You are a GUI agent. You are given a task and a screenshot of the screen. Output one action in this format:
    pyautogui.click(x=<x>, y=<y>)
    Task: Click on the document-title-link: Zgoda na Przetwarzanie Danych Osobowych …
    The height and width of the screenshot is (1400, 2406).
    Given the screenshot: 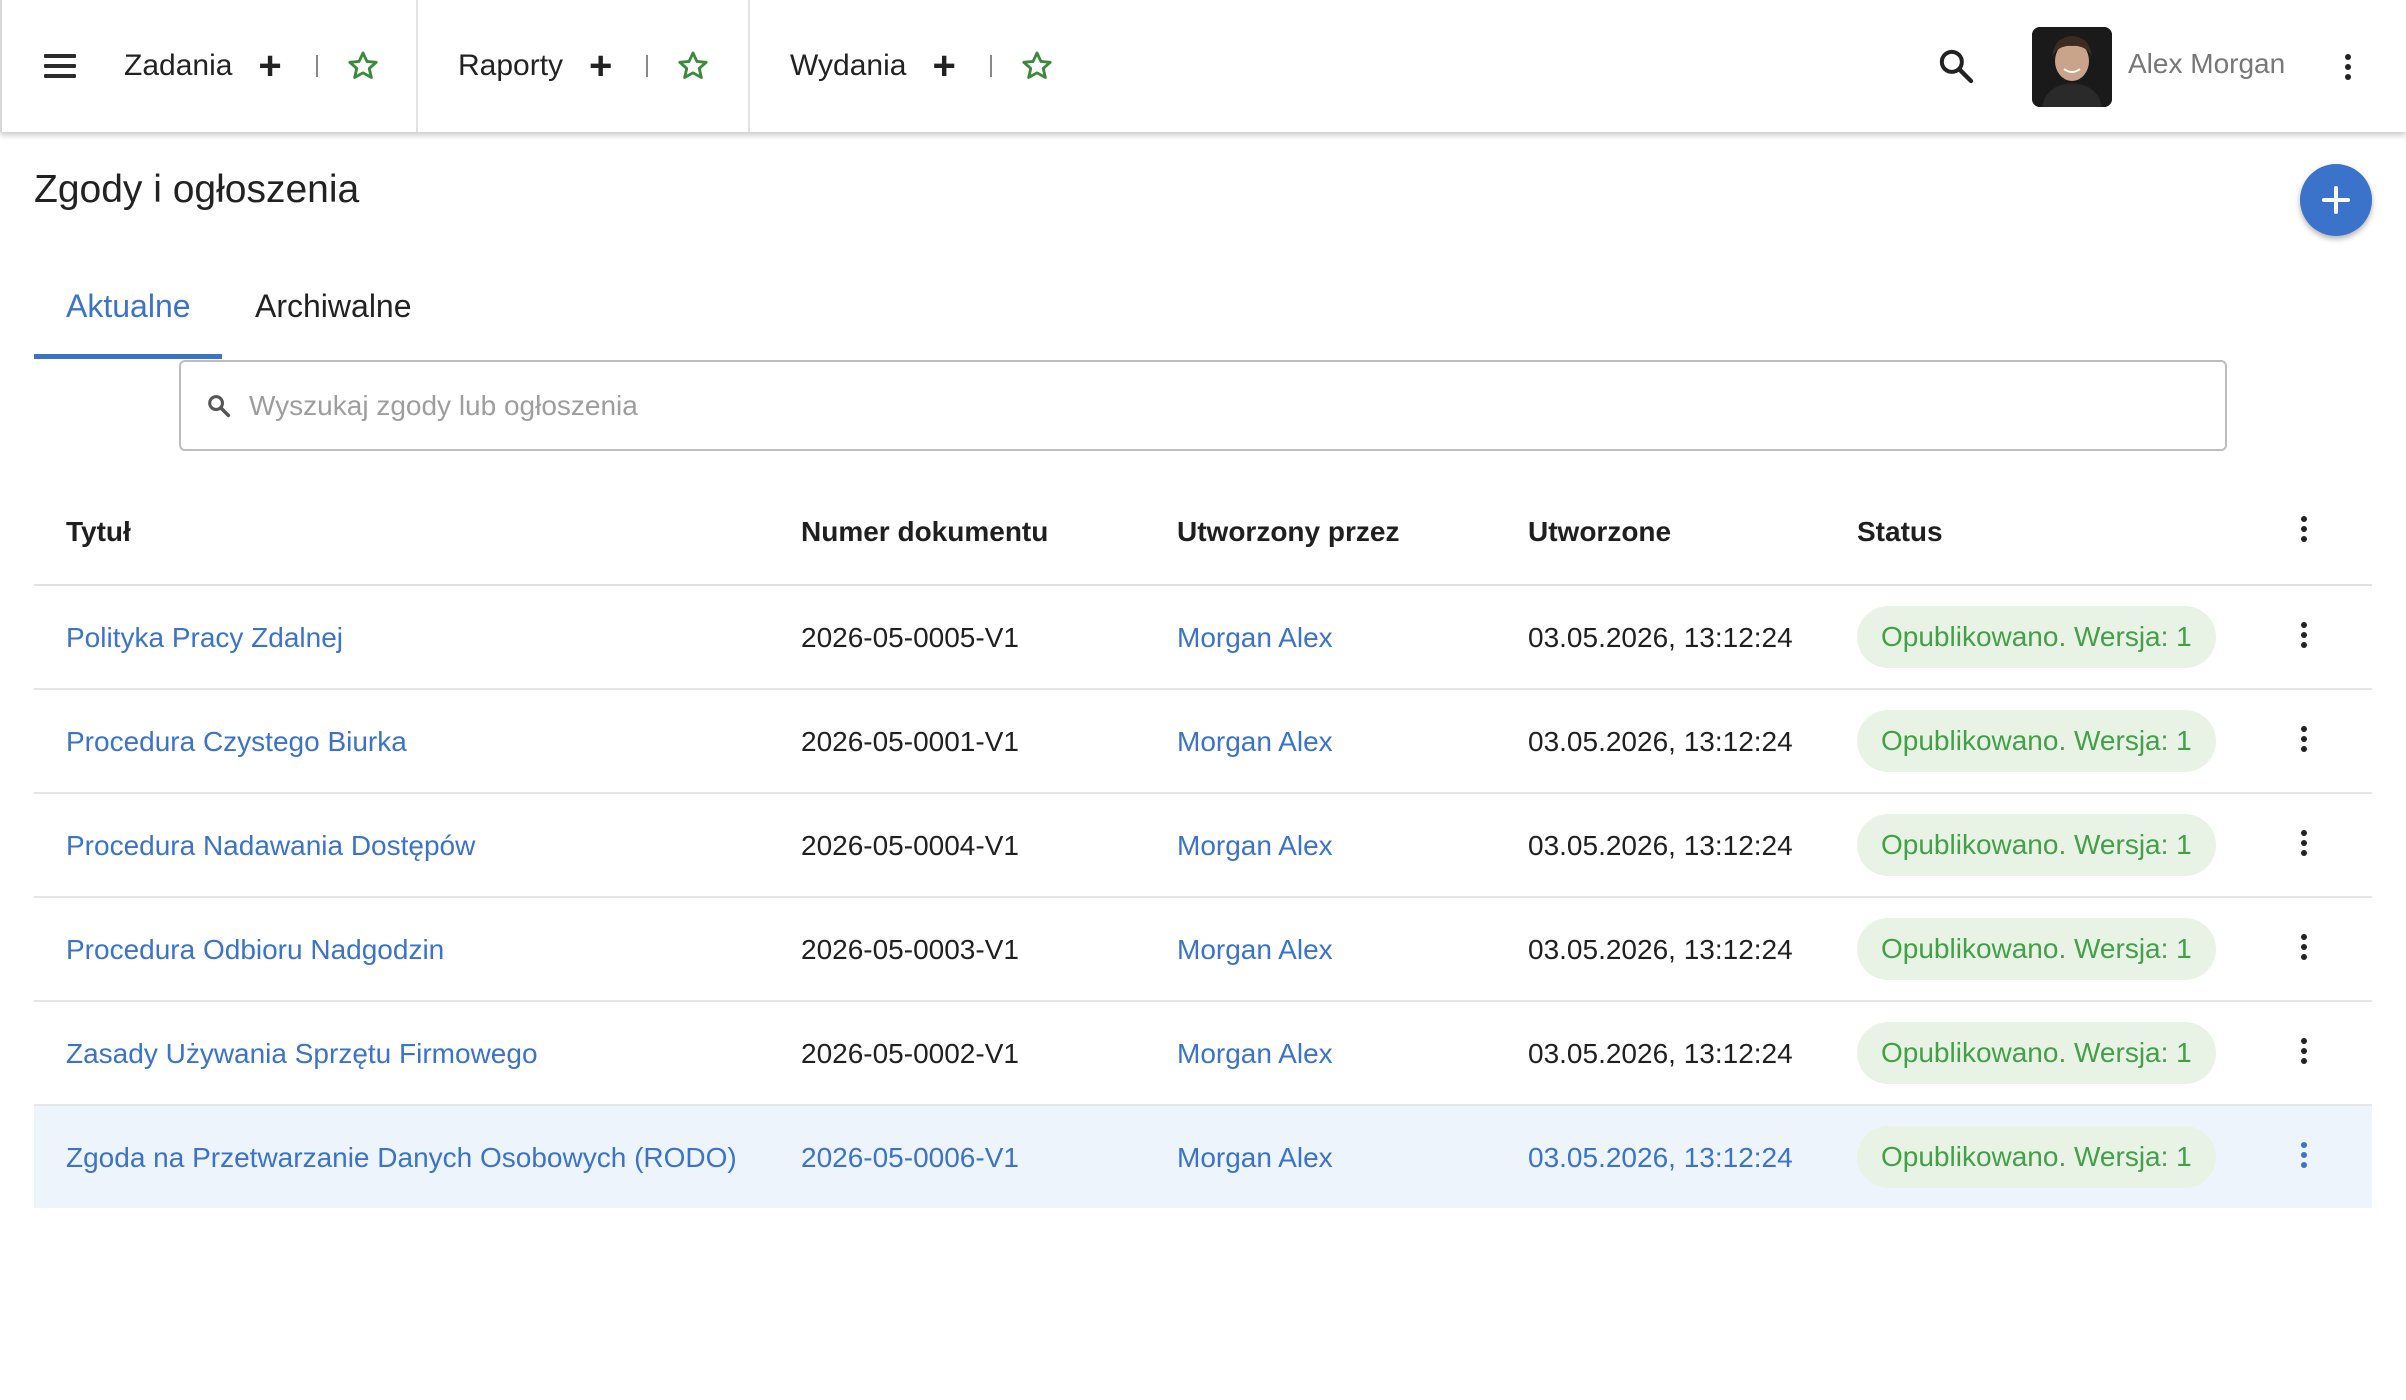 What is the action you would take?
    pyautogui.click(x=401, y=1158)
    